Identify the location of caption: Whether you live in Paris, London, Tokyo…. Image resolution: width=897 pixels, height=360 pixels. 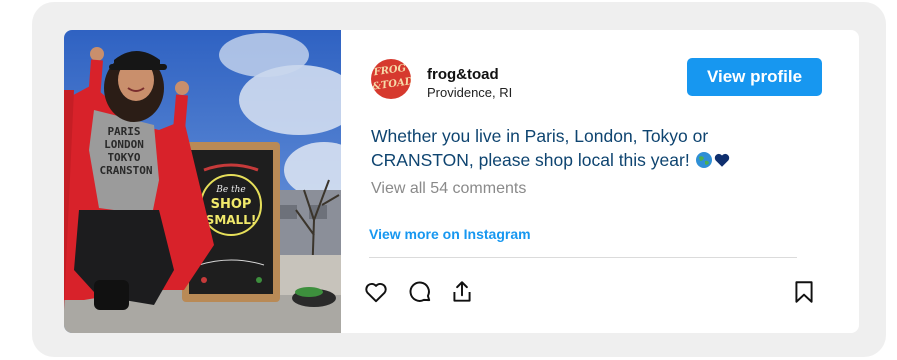
(586, 149).